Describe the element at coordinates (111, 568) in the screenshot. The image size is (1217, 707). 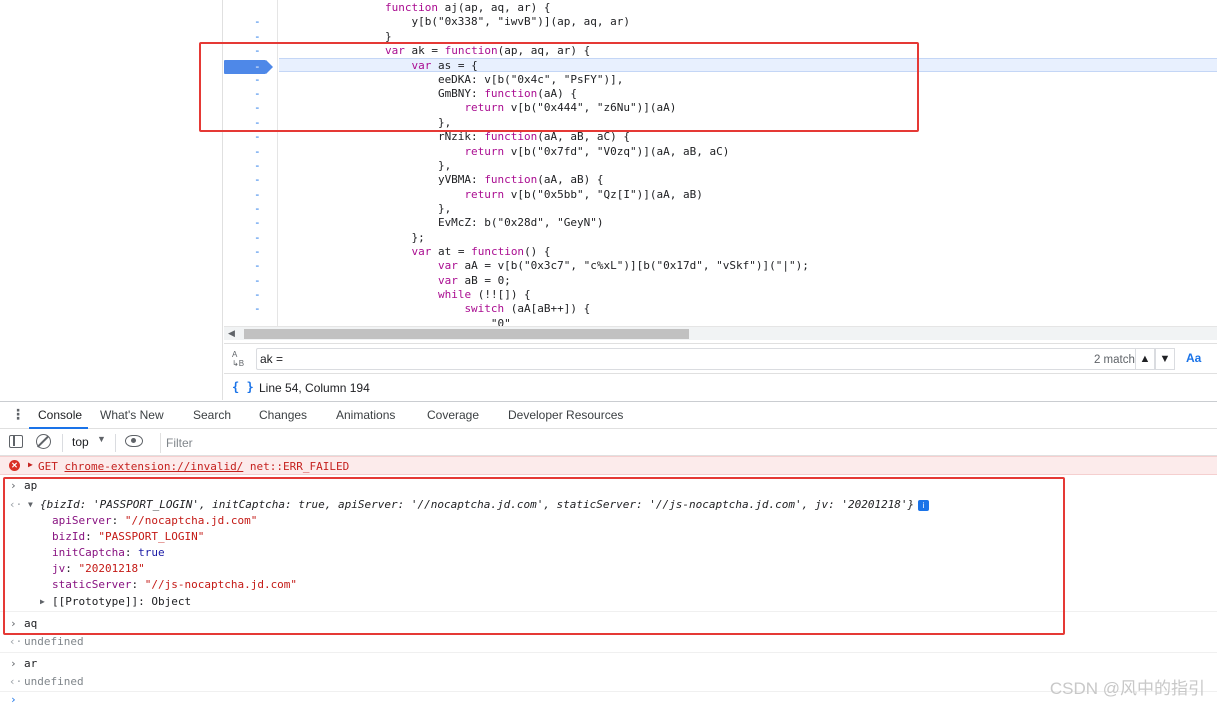
I see `property-value: "20201218"` at that location.